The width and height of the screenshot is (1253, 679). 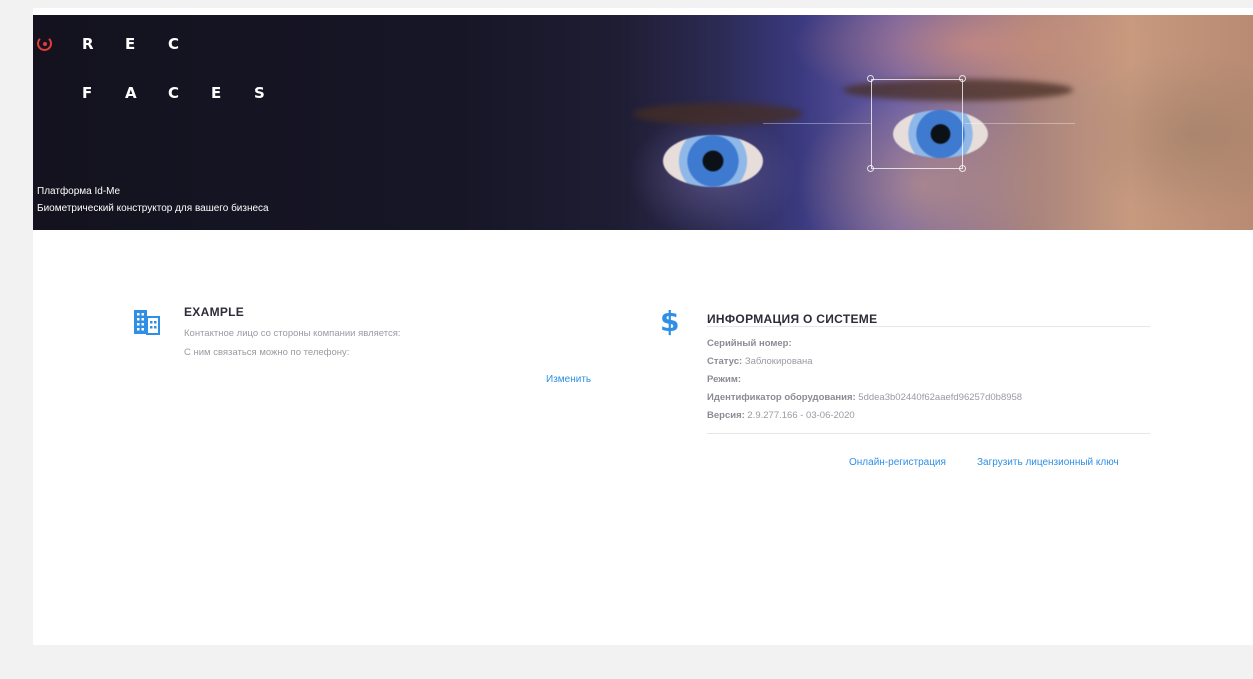 What do you see at coordinates (726, 415) in the screenshot?
I see `version-label: Версия:` at bounding box center [726, 415].